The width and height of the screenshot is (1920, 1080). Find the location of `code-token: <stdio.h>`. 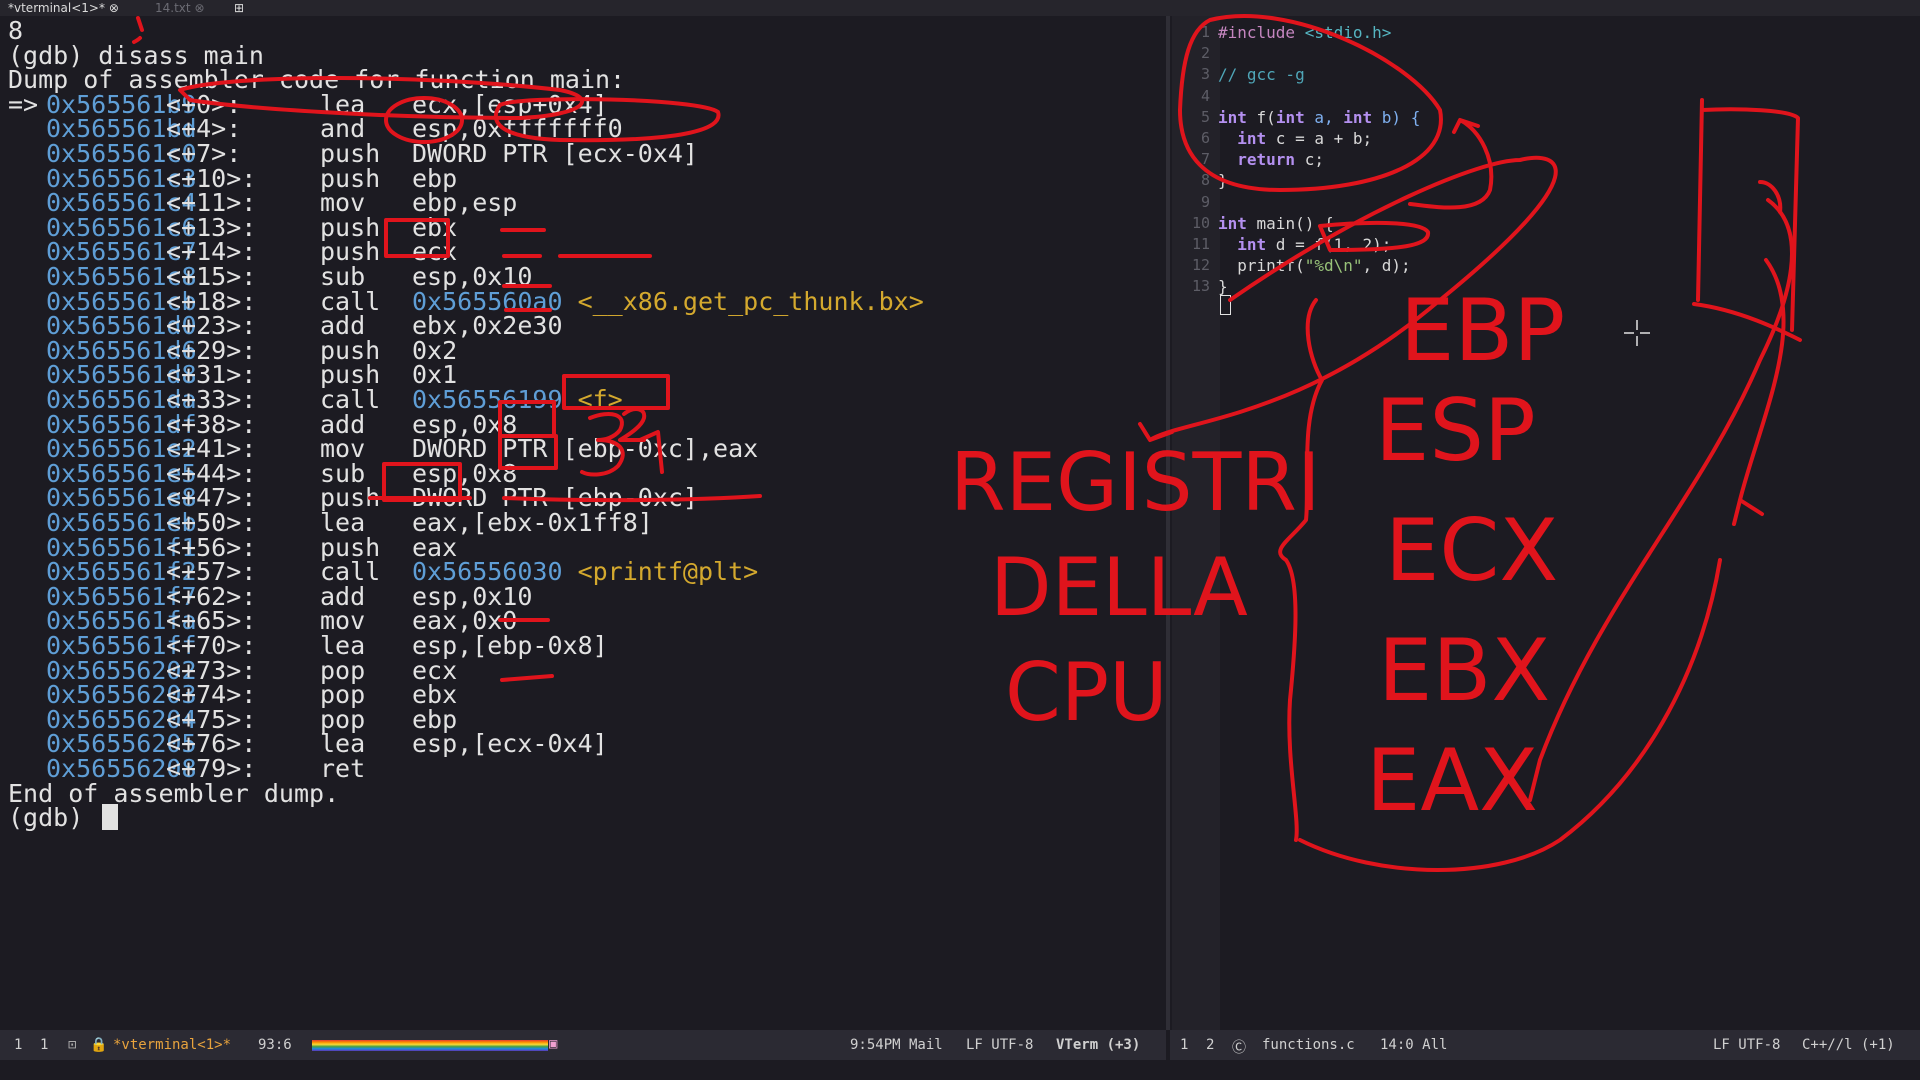

code-token: <stdio.h> is located at coordinates (1348, 32).